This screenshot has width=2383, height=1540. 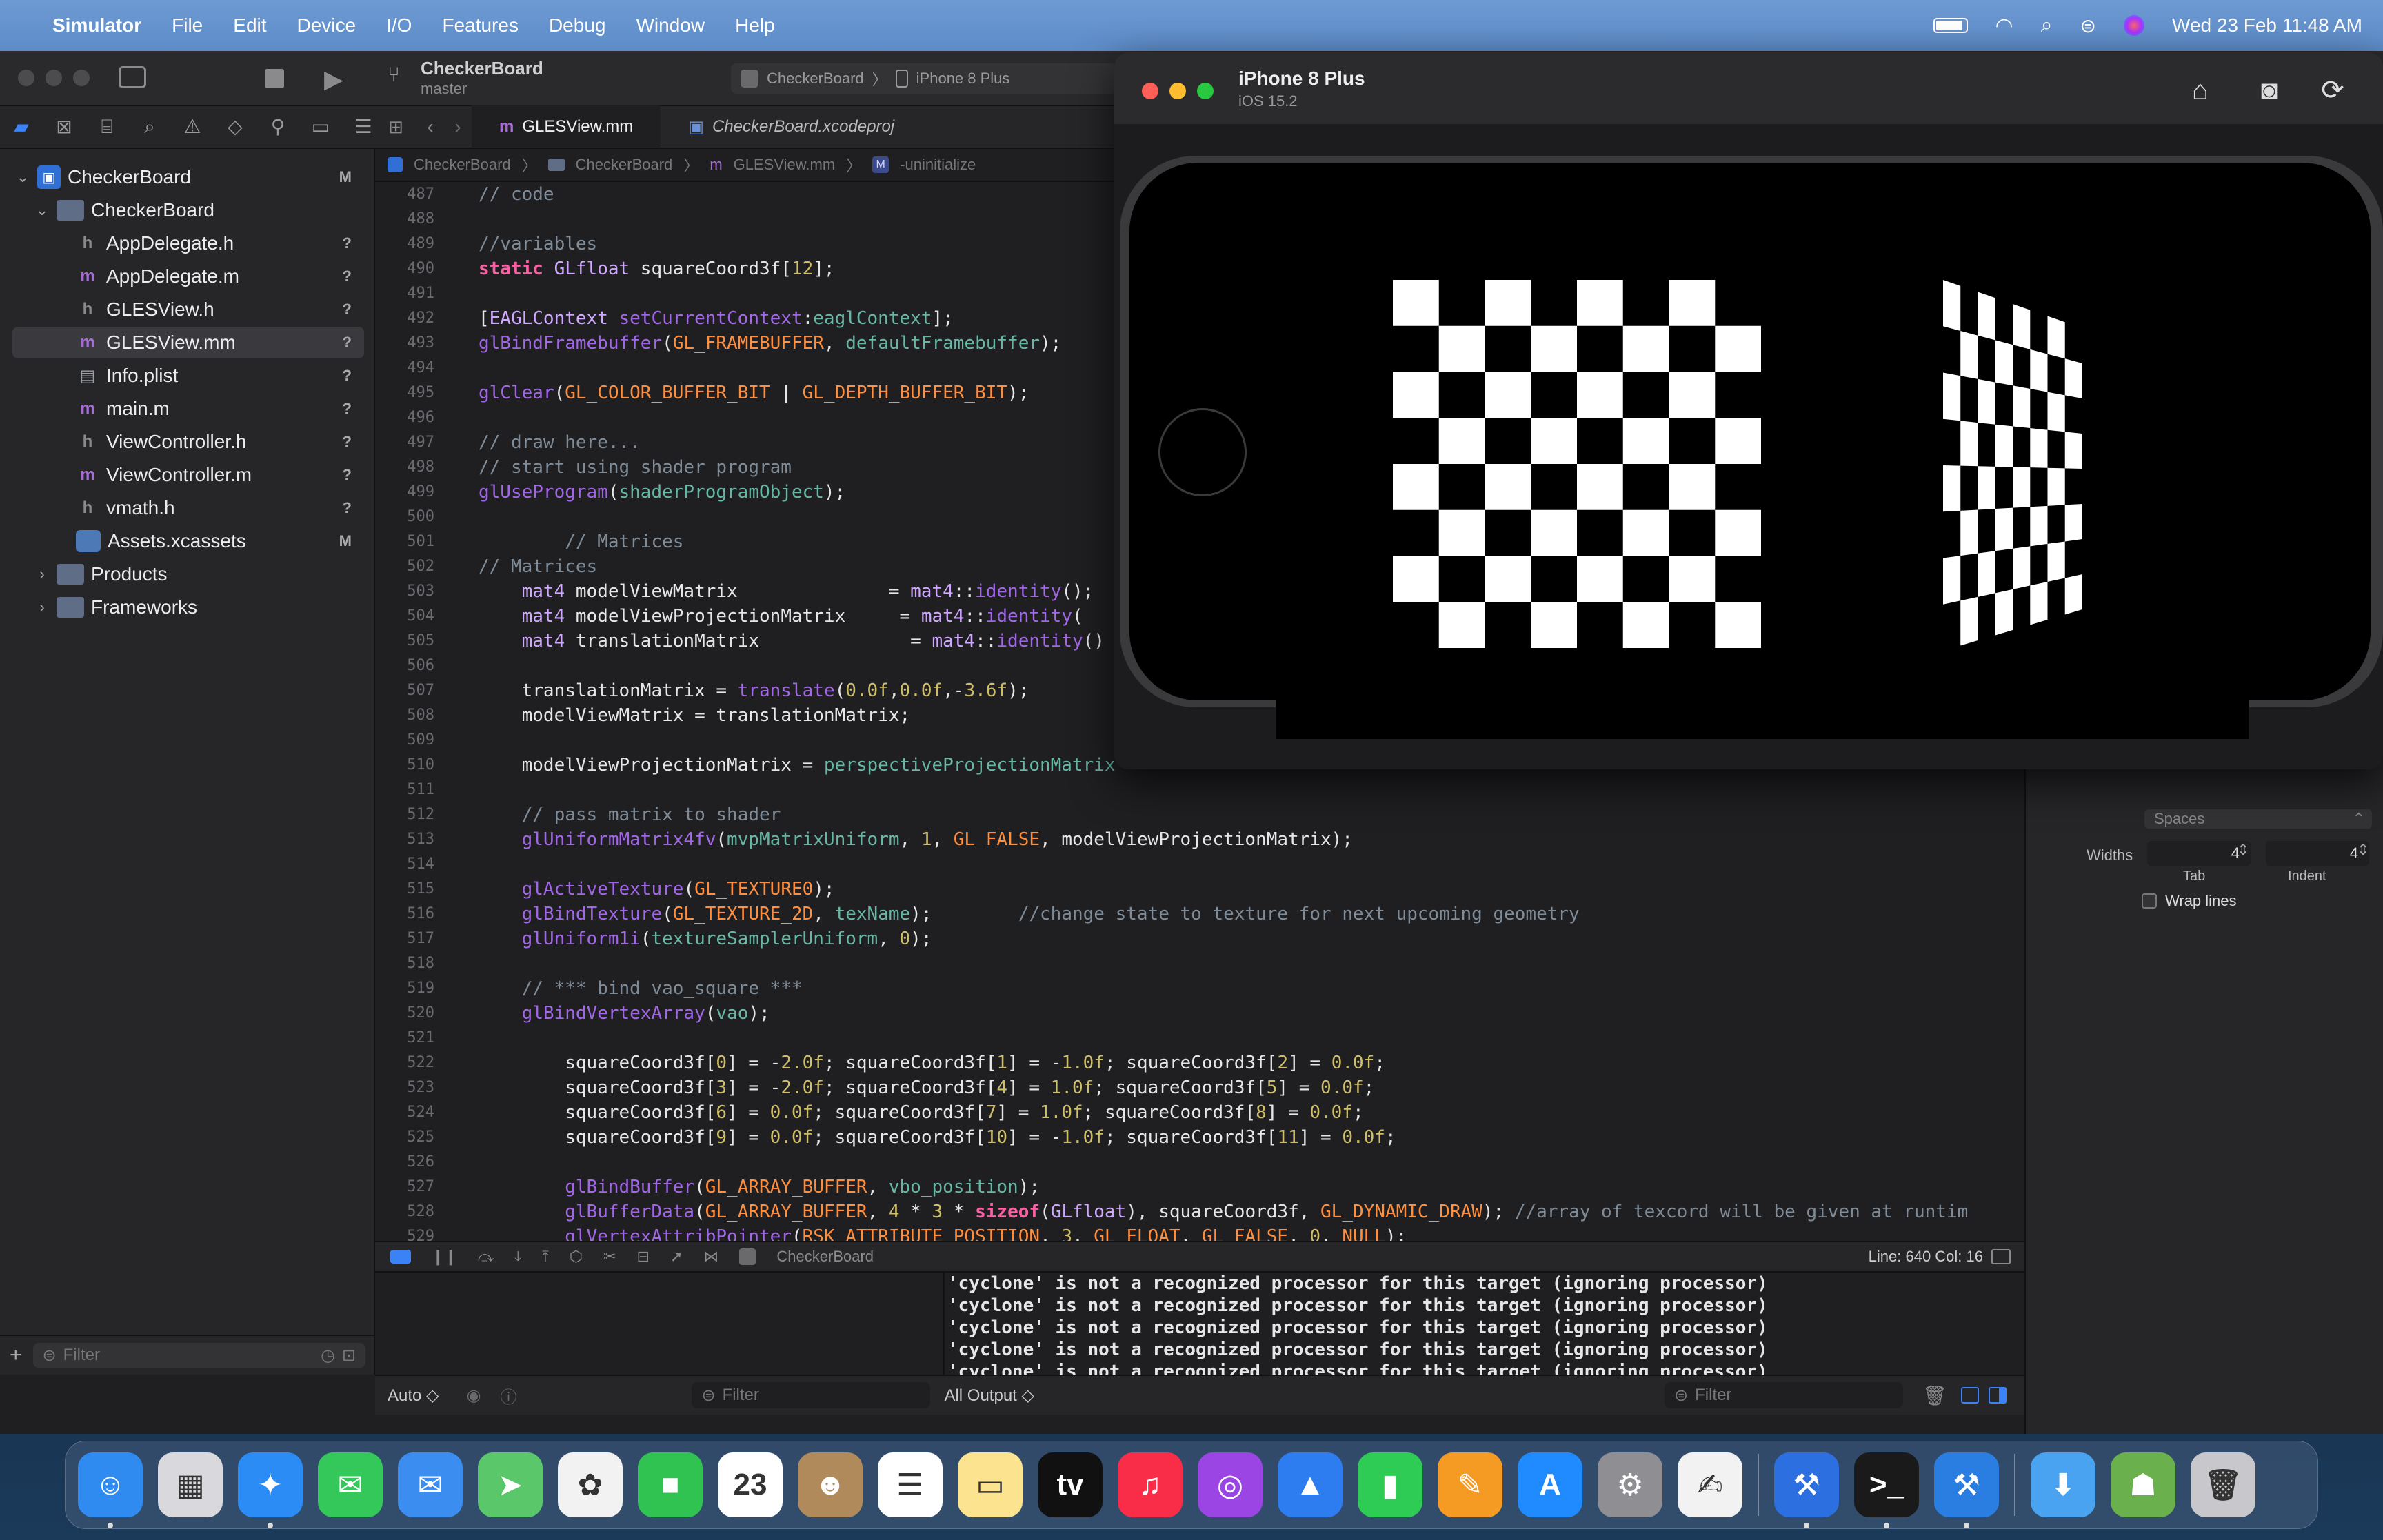 What do you see at coordinates (2088, 26) in the screenshot?
I see `control-center-icon: ⊜` at bounding box center [2088, 26].